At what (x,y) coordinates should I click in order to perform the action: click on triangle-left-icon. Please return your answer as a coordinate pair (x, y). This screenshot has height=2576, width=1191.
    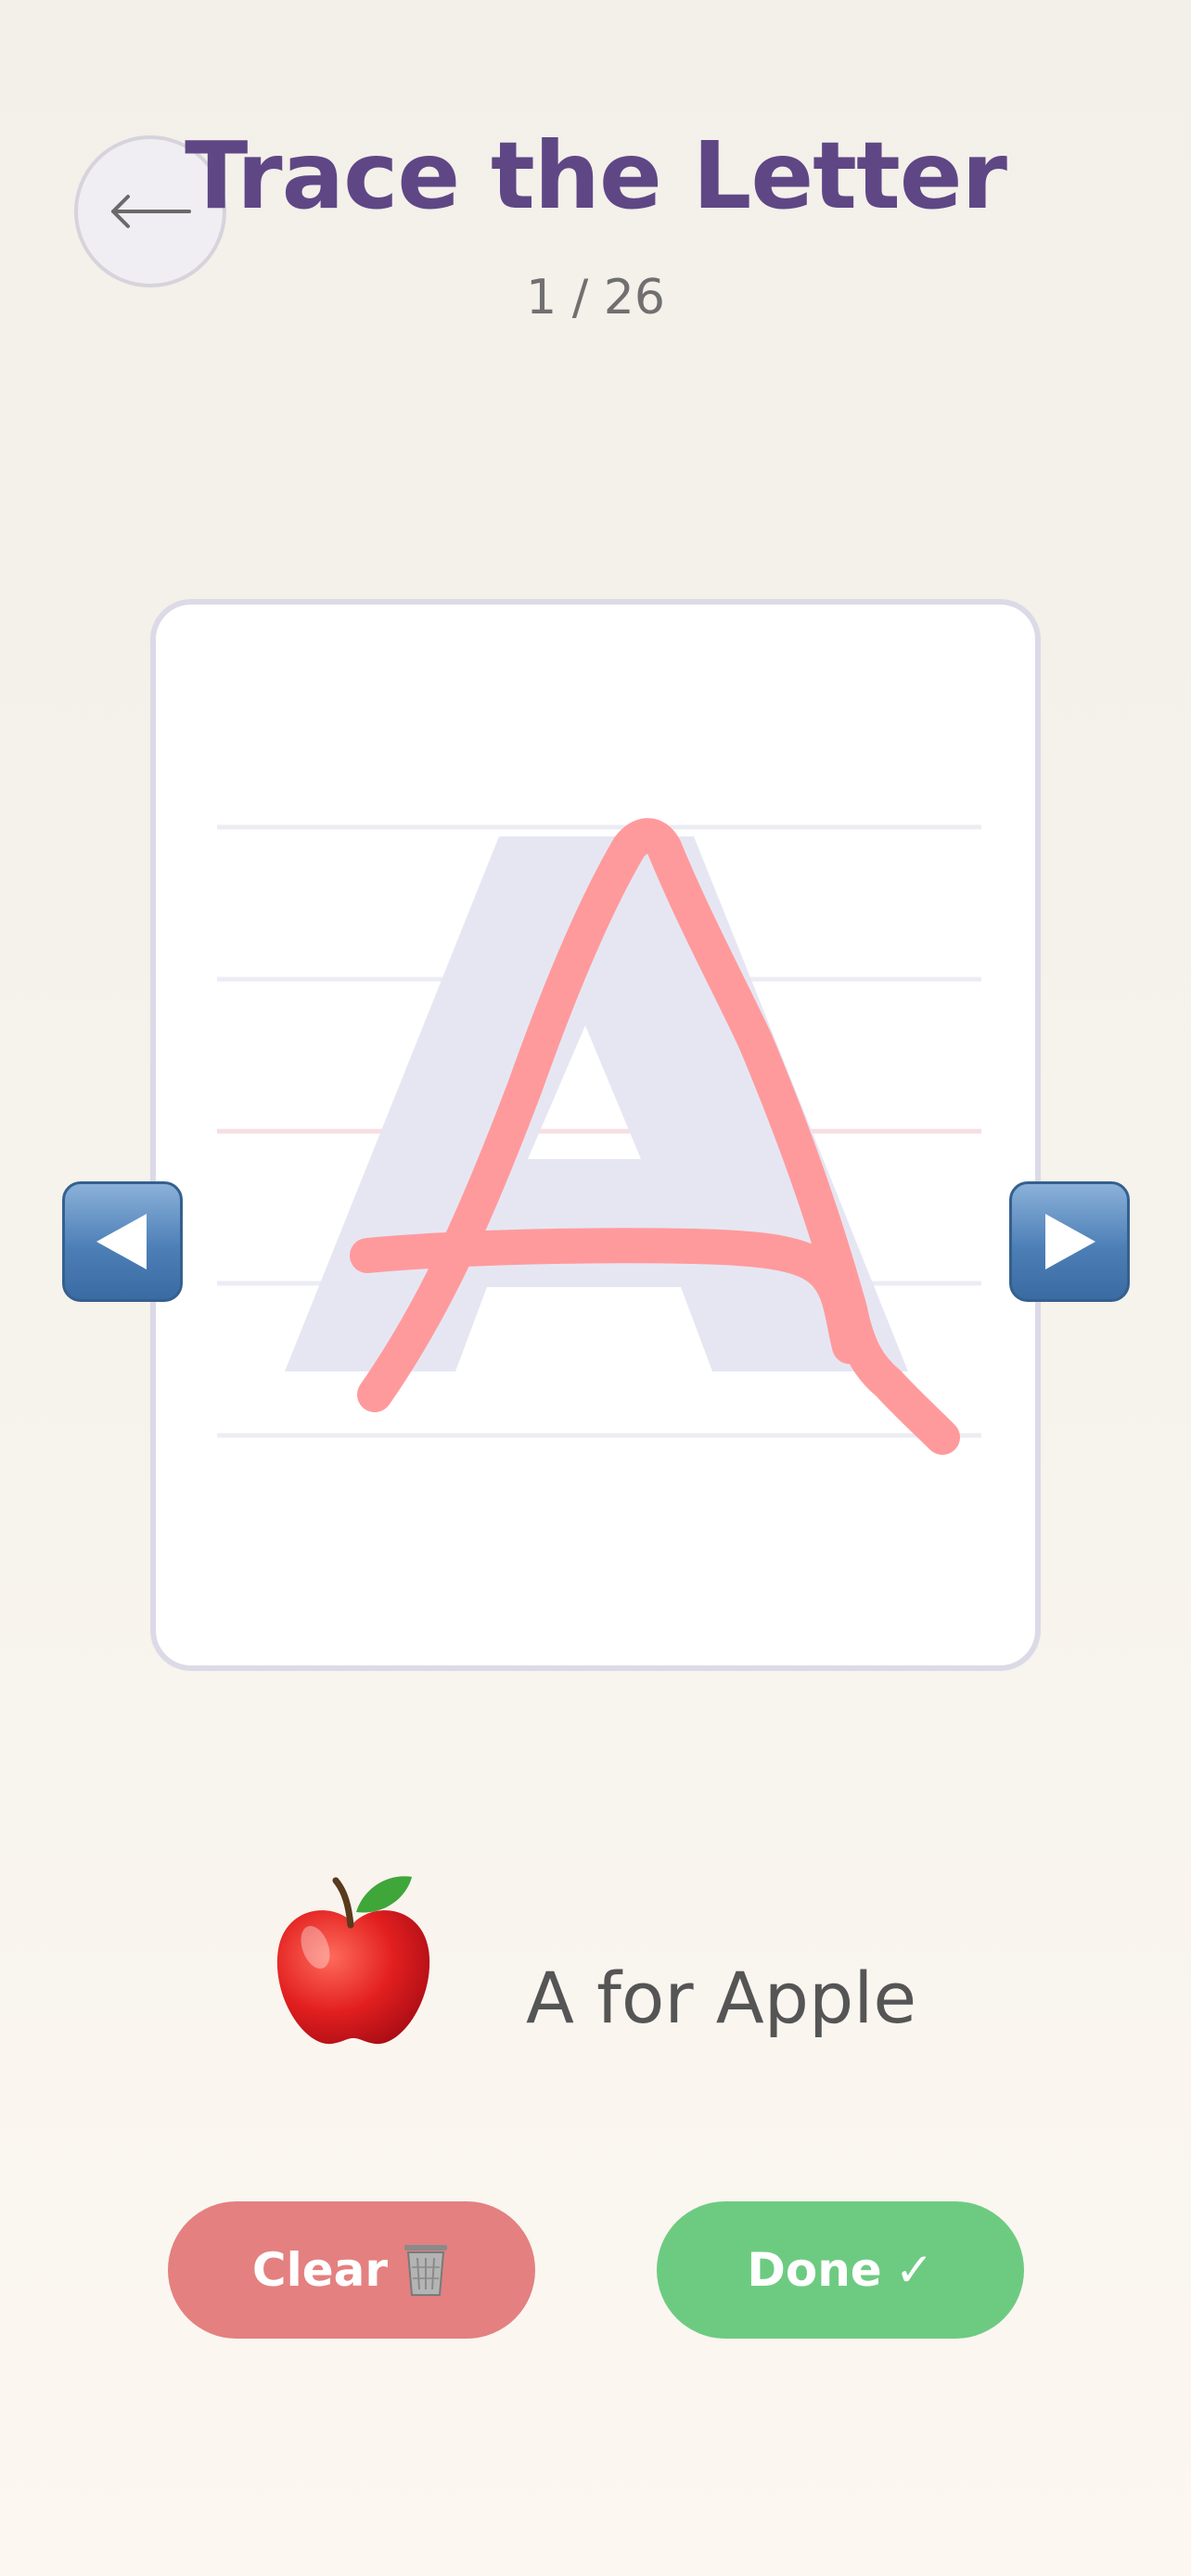
    Looking at the image, I should click on (121, 1241).